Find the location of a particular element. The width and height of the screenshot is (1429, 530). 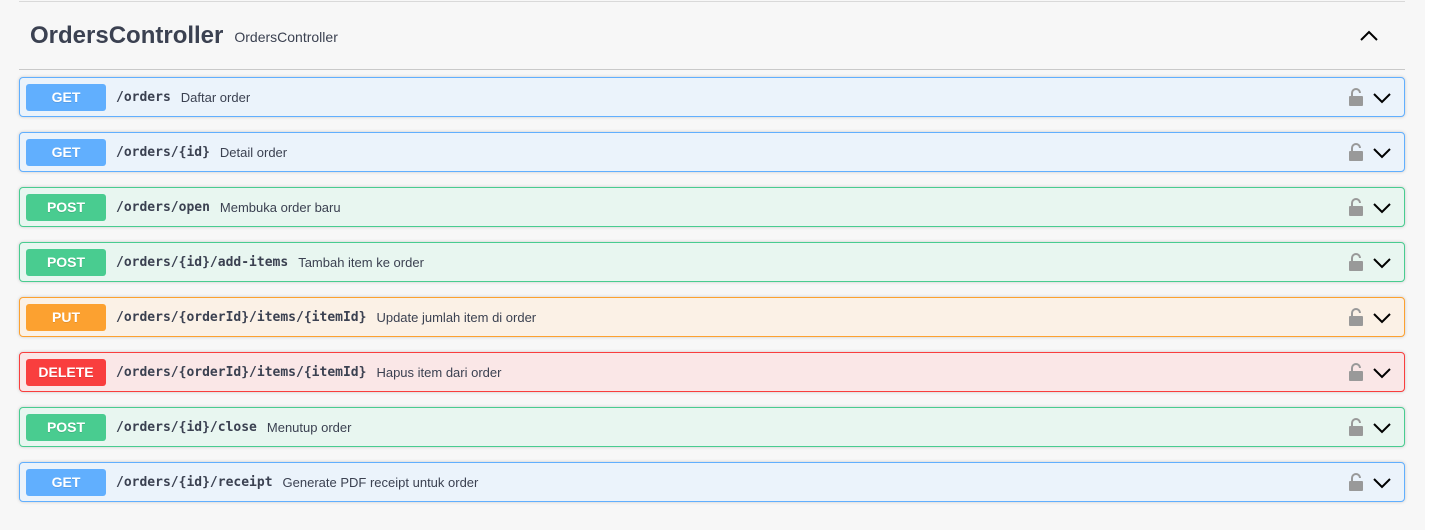

tag-section-header: OrdersController OrdersController is located at coordinates (712, 36).